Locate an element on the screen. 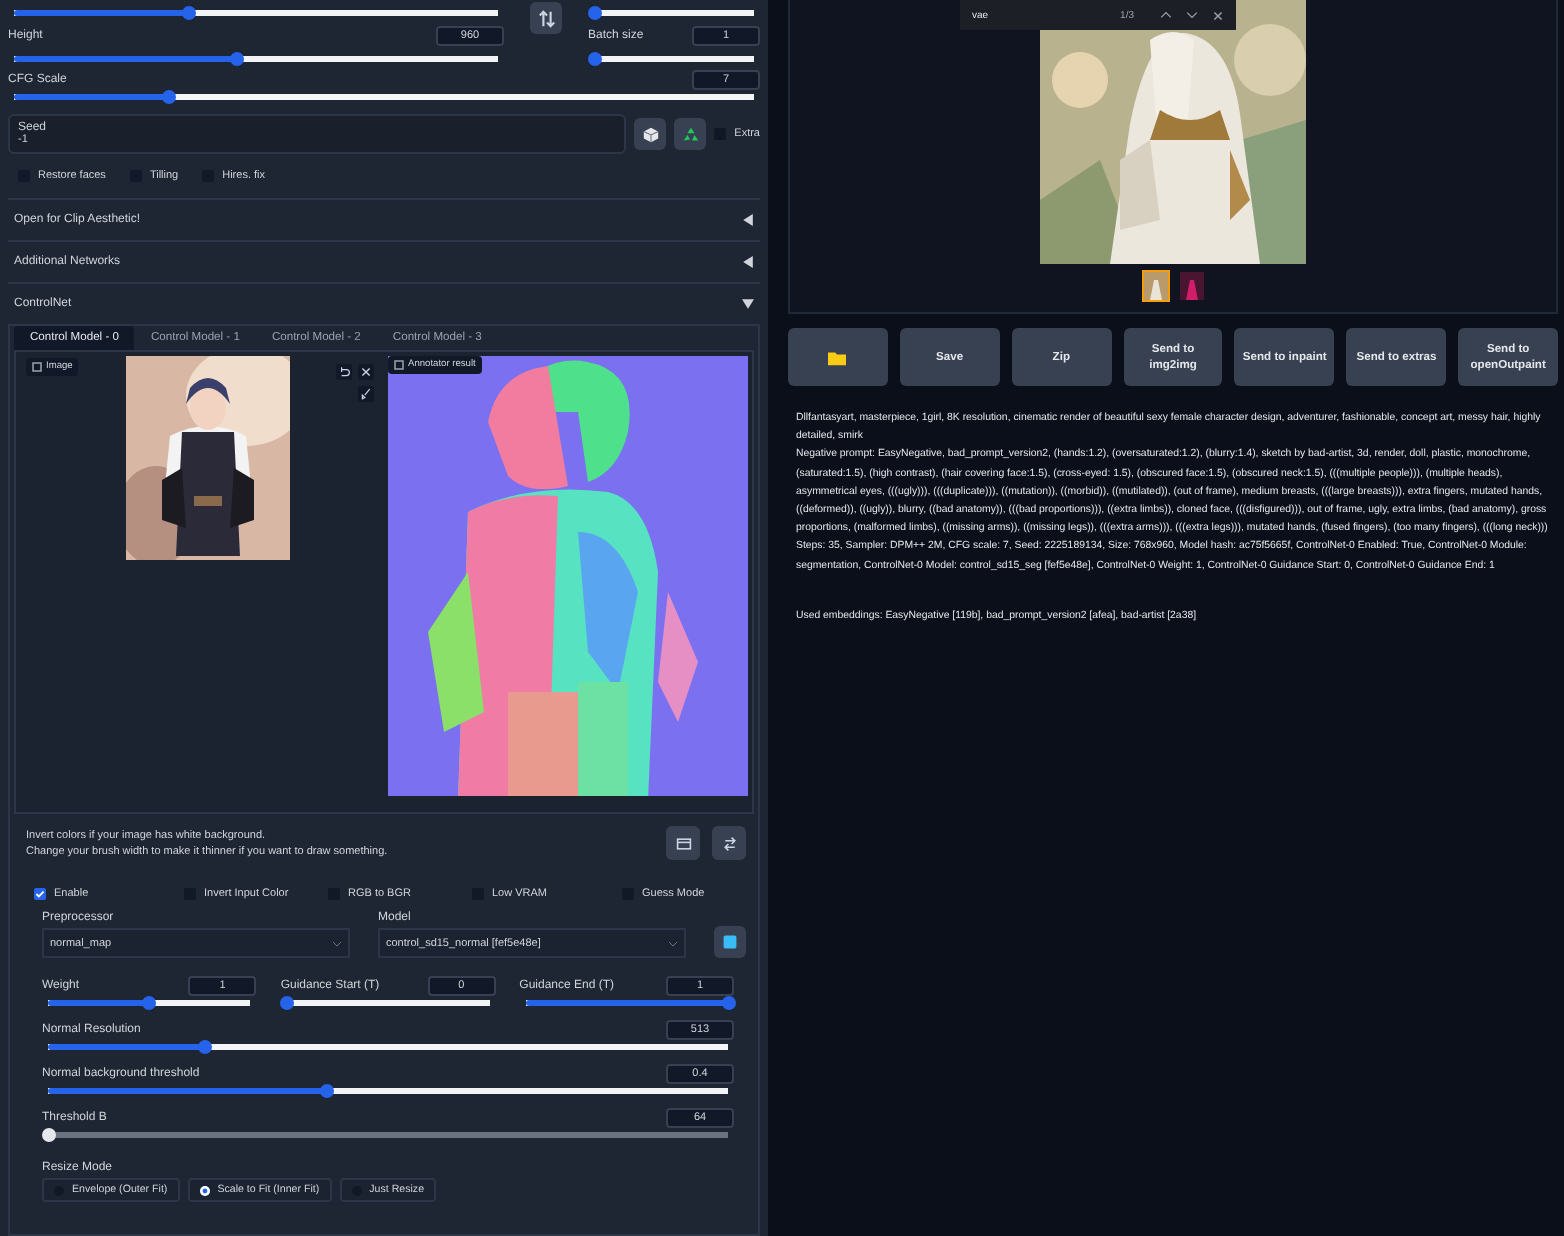 This screenshot has width=1564, height=1236. undo-icon is located at coordinates (344, 372).